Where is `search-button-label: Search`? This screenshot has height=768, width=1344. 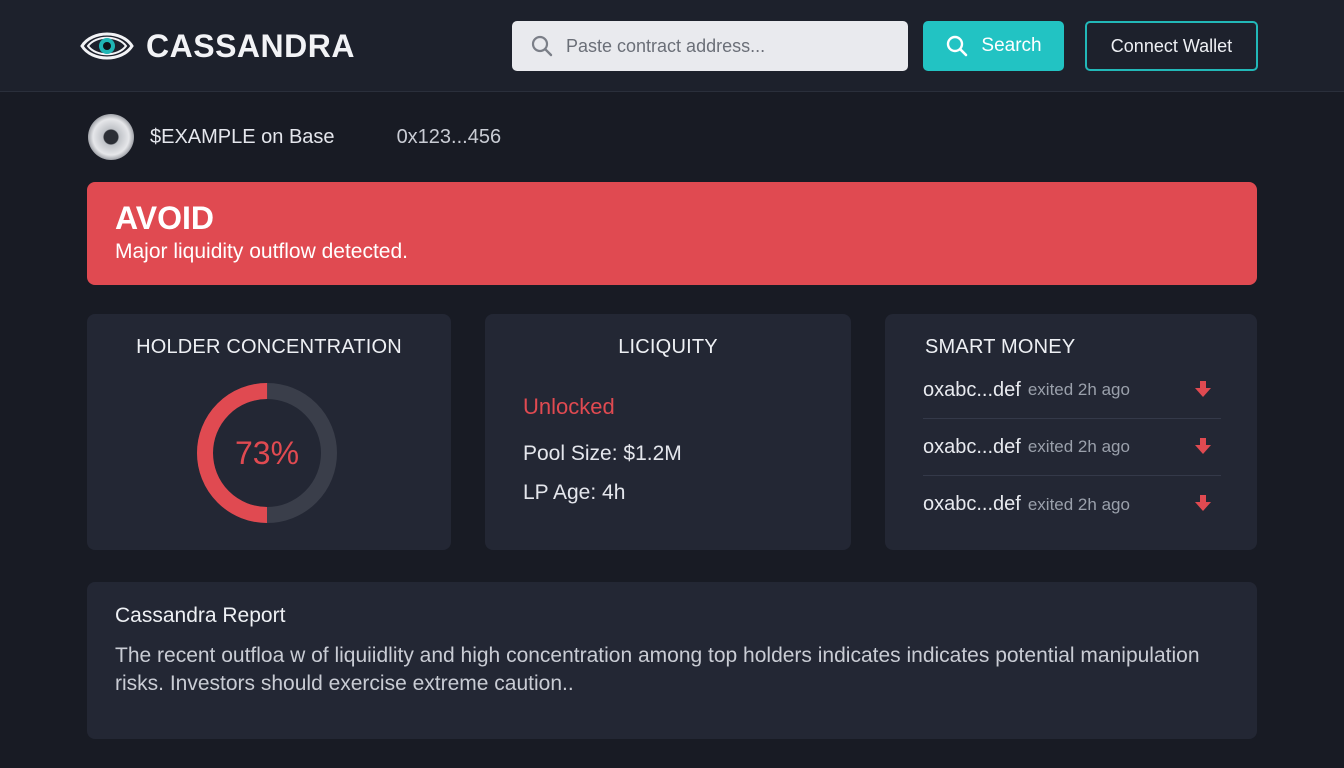
search-button-label: Search is located at coordinates (1011, 45).